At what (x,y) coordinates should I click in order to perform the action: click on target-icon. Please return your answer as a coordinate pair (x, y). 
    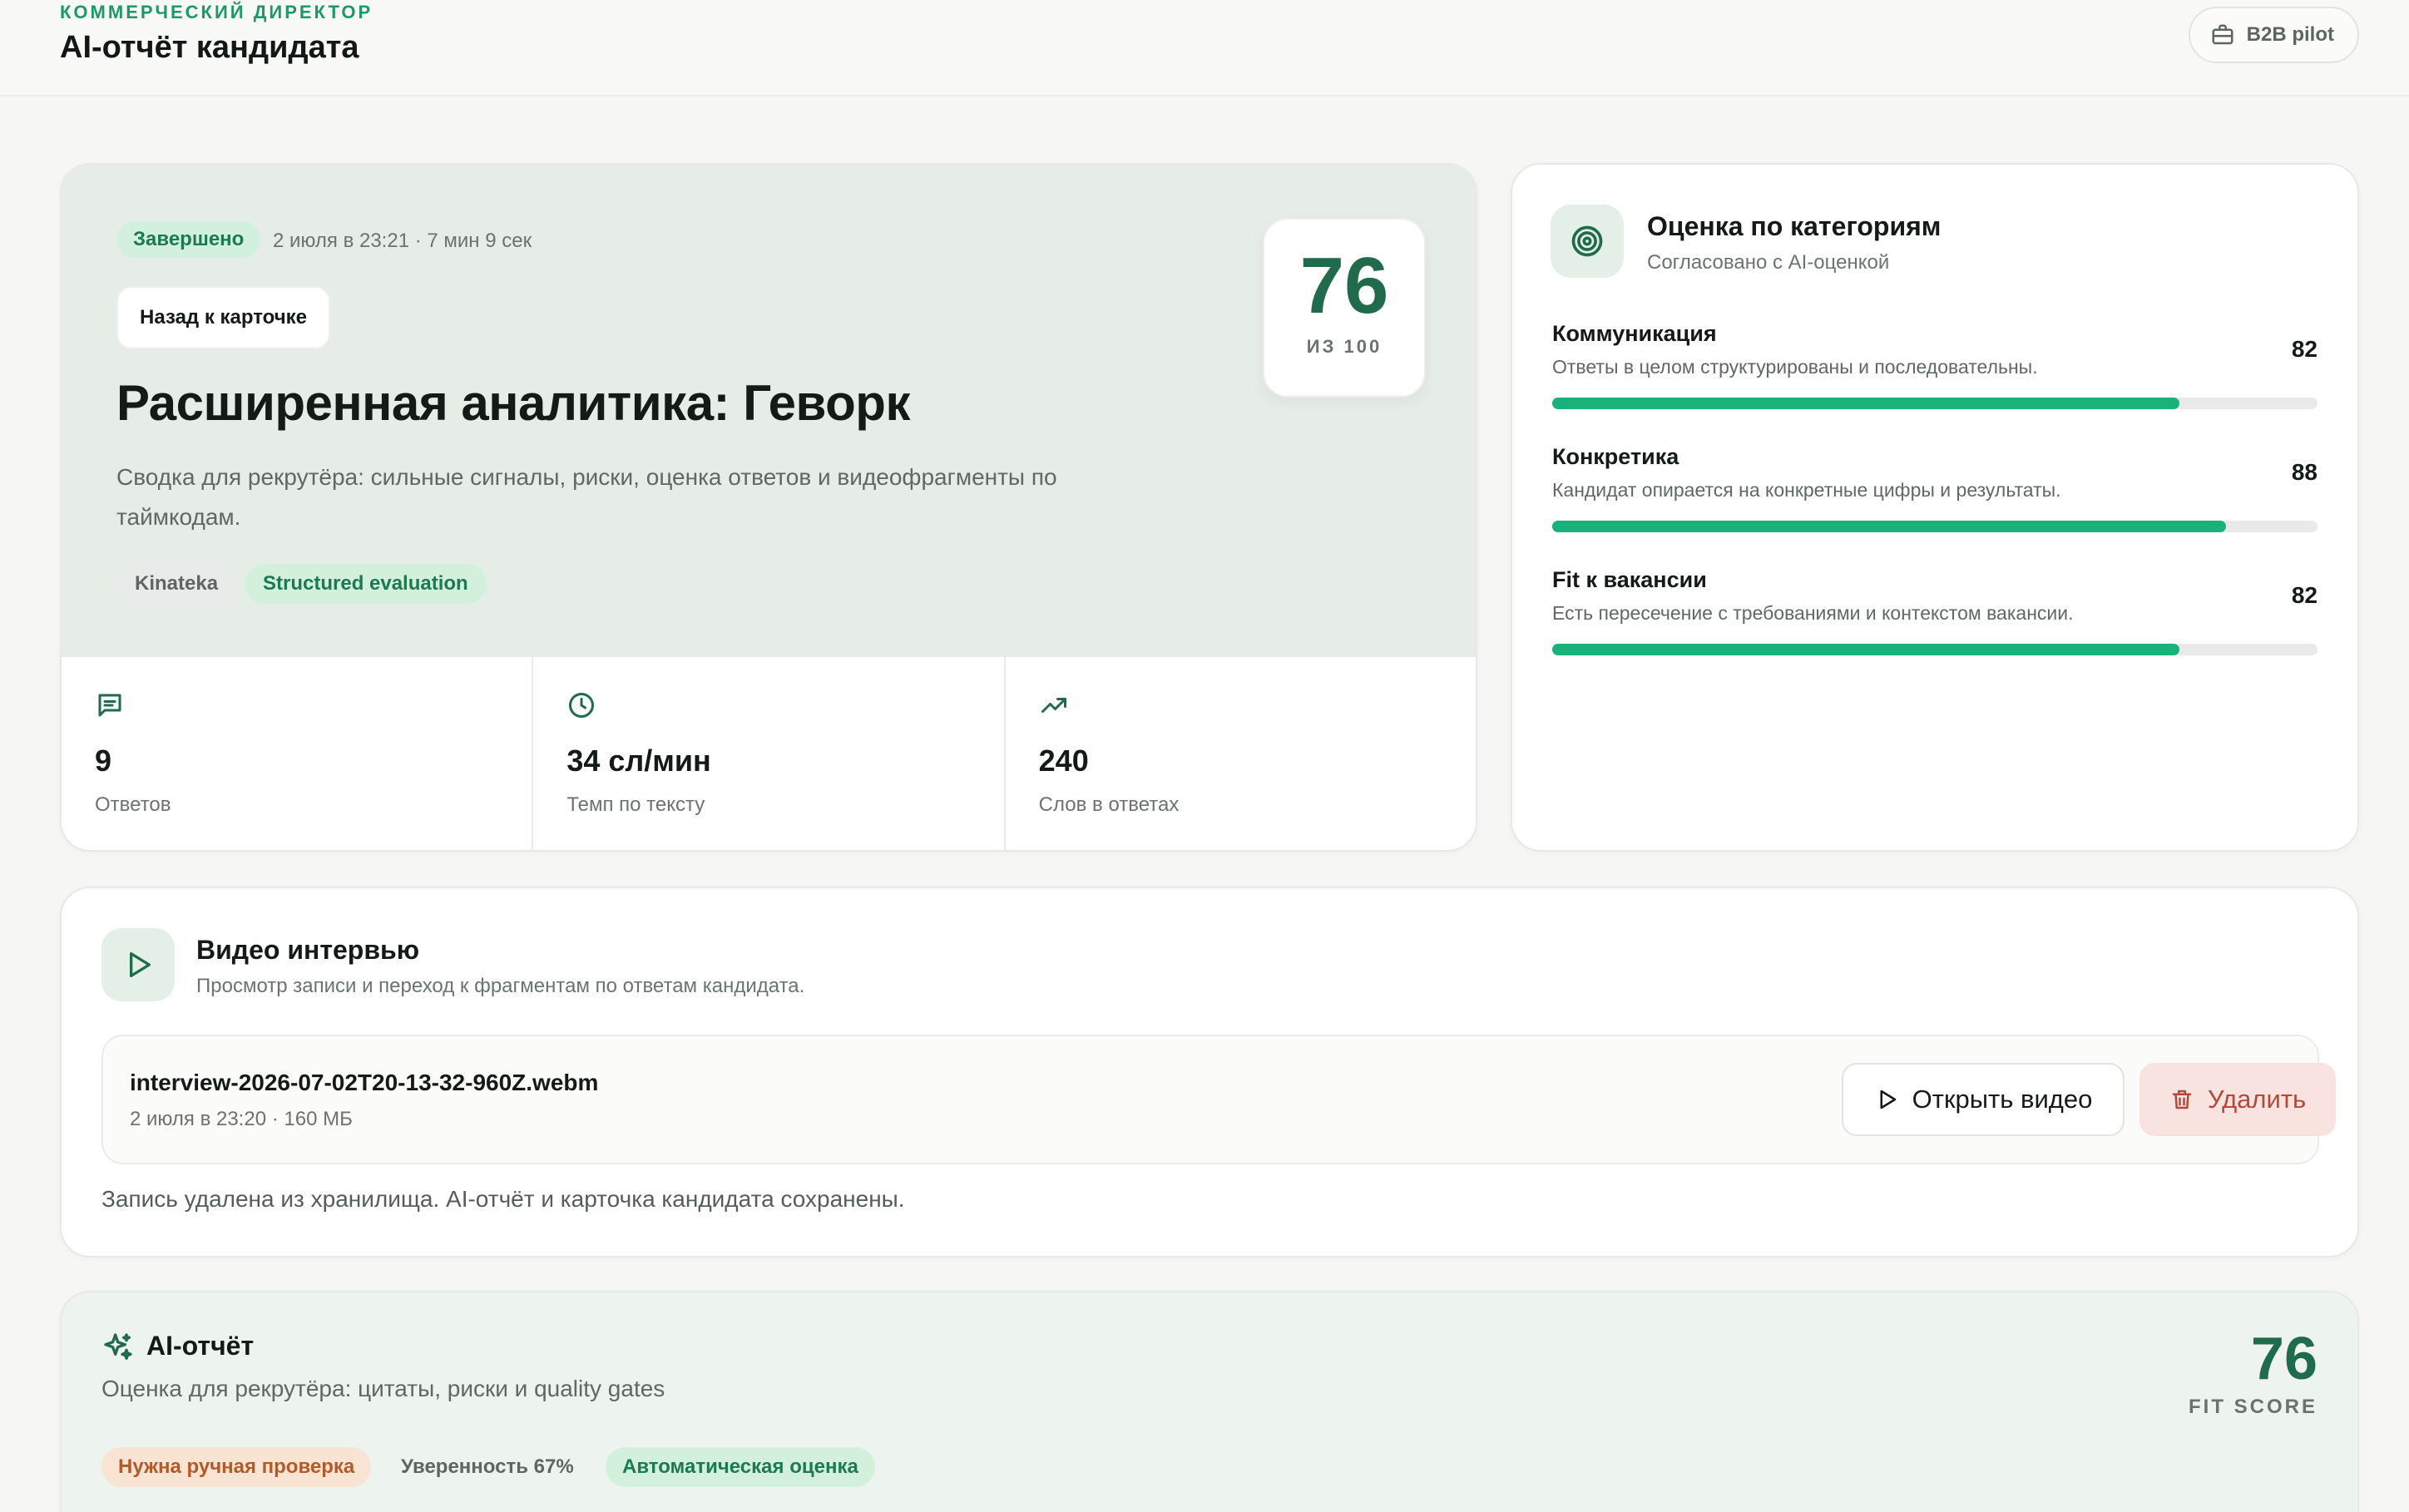
    Looking at the image, I should click on (1587, 241).